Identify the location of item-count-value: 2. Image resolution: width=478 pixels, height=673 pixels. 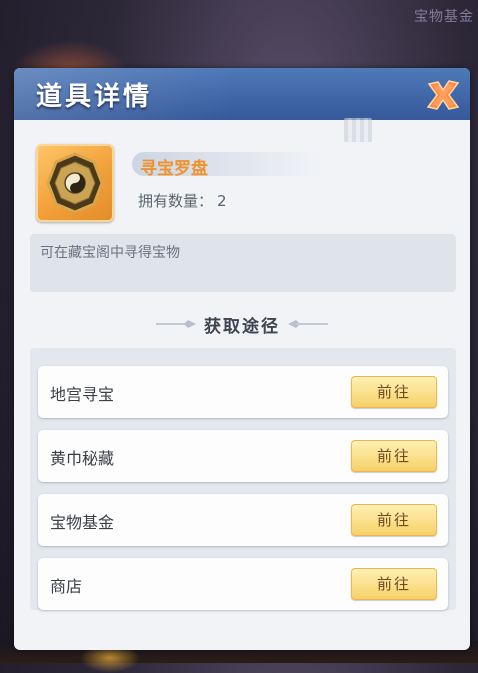
(222, 201).